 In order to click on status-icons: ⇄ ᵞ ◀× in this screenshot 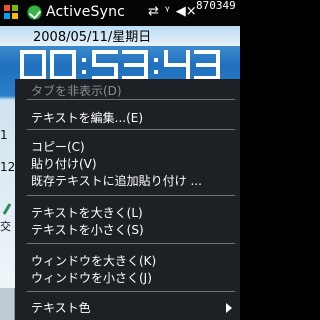, I will do `click(172, 11)`.